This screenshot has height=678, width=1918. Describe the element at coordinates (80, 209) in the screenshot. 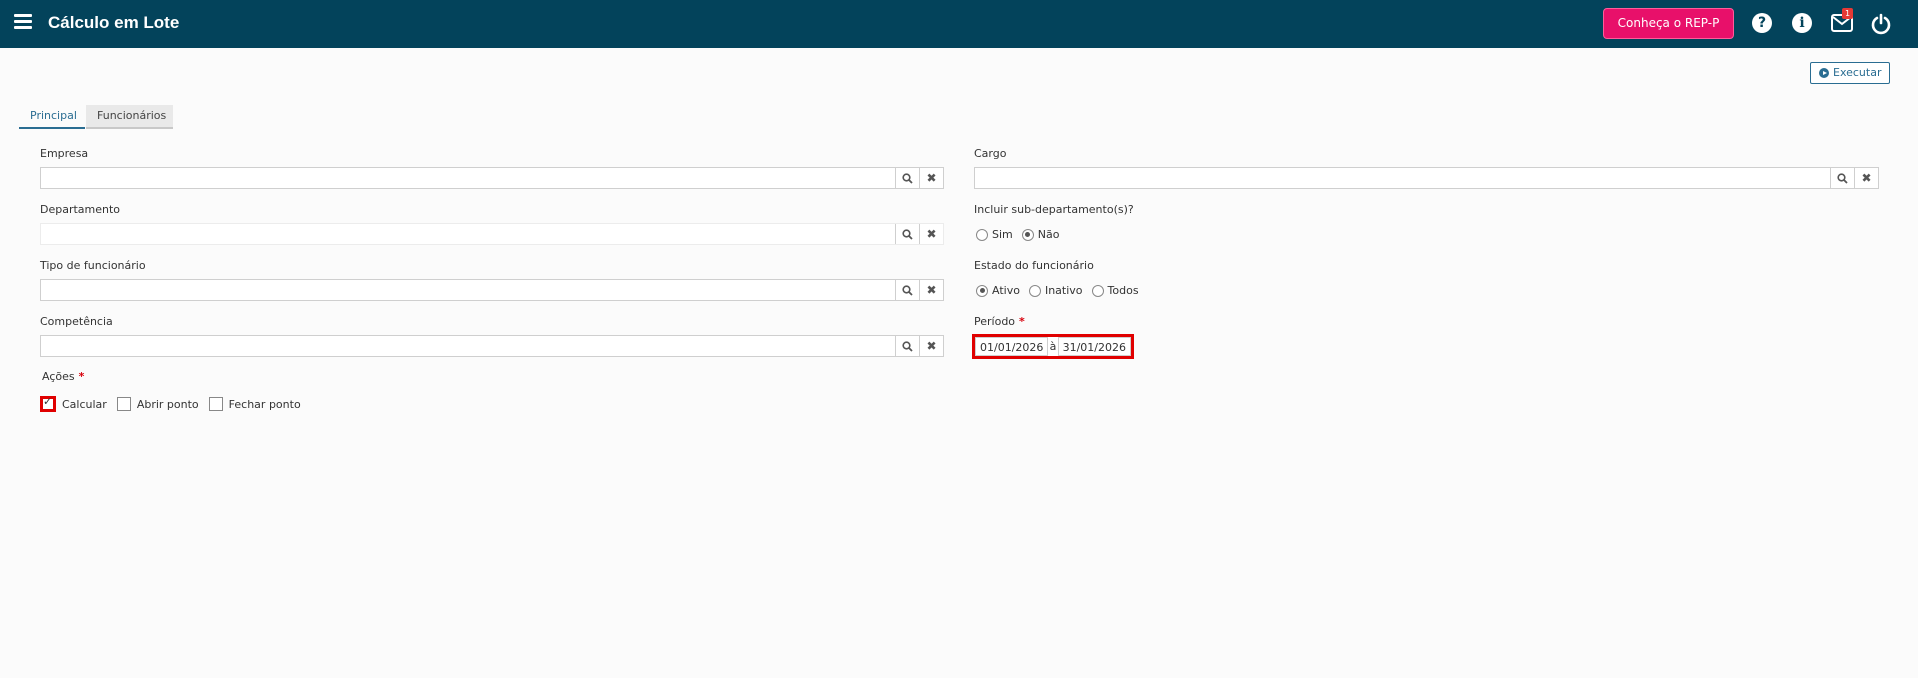

I see `departamento-label: Departamento` at that location.